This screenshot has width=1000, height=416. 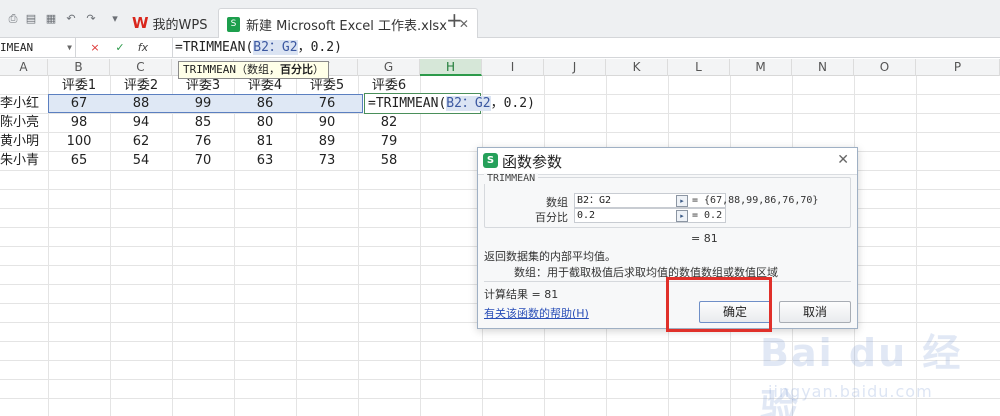 I want to click on tab-my-wps: W 我的WPS, so click(x=170, y=23).